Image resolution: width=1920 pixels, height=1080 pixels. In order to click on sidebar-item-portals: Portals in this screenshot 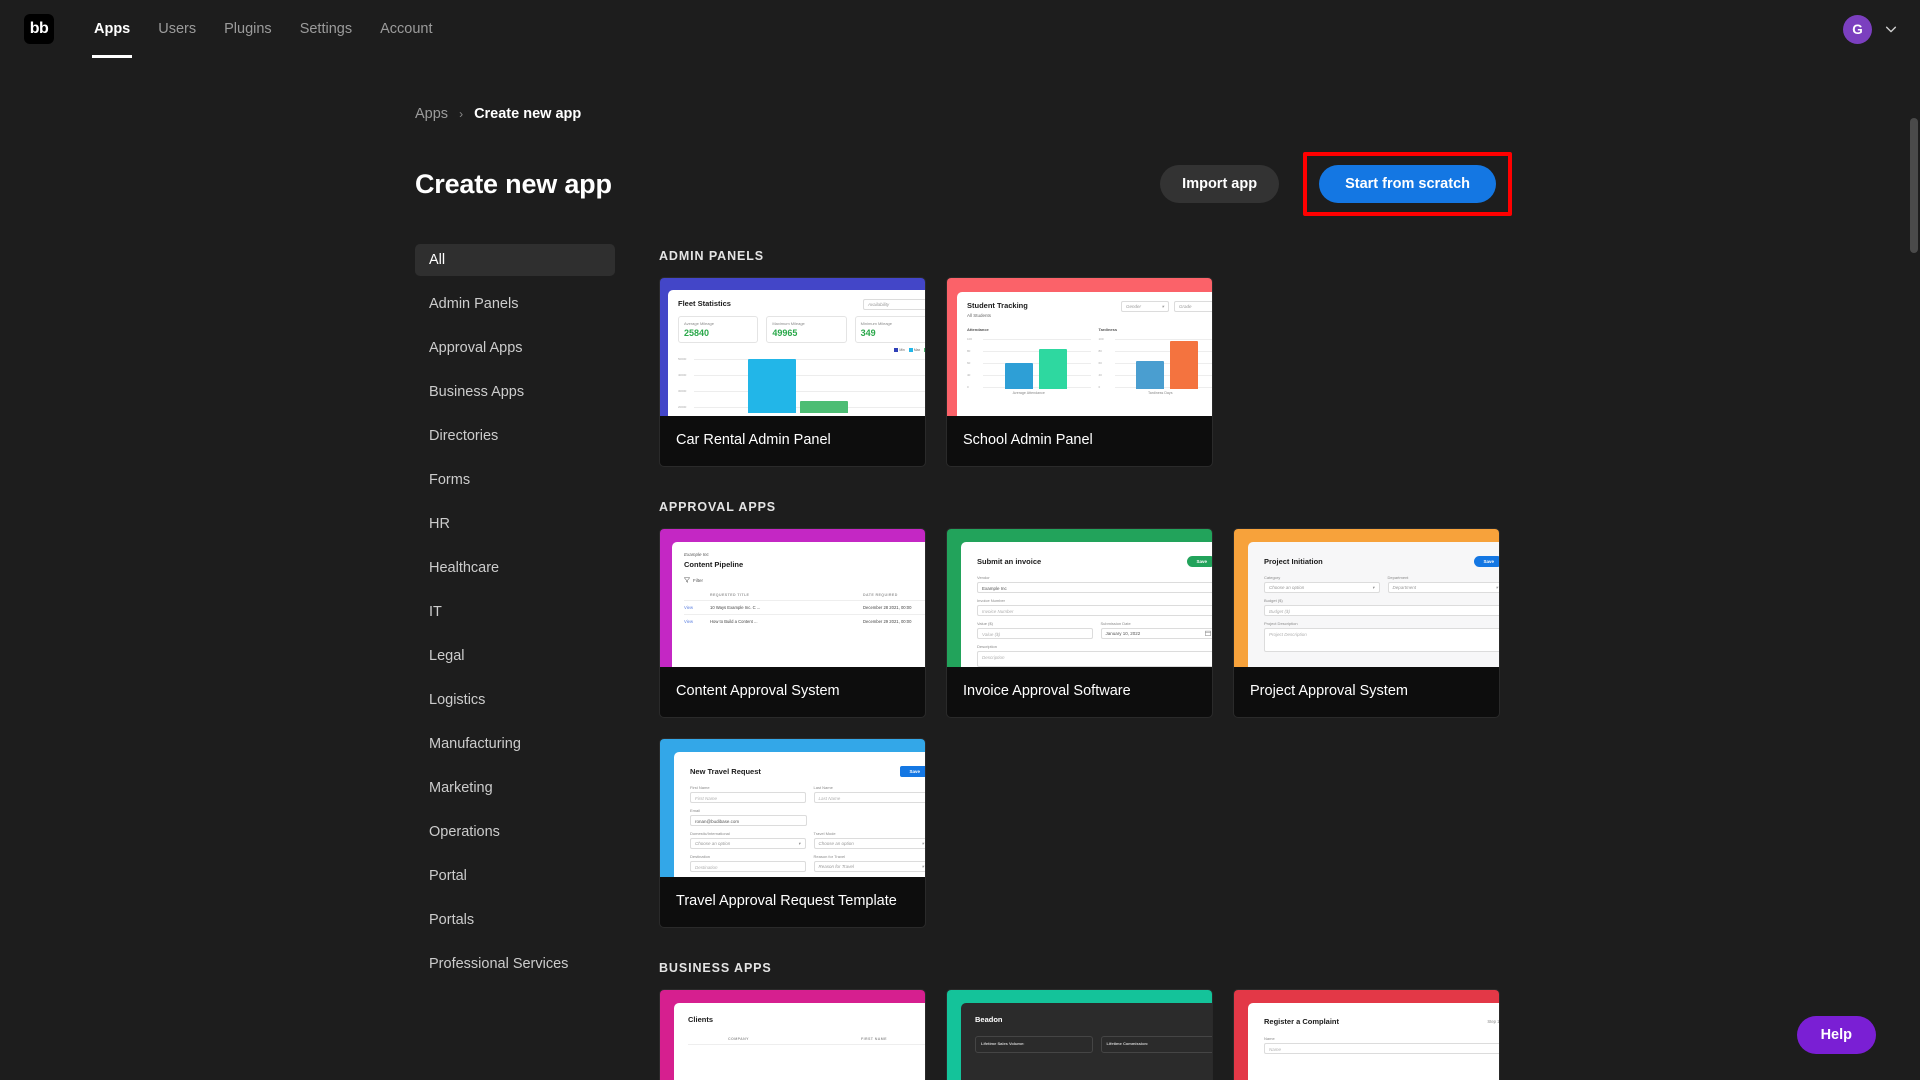, I will do `click(515, 920)`.